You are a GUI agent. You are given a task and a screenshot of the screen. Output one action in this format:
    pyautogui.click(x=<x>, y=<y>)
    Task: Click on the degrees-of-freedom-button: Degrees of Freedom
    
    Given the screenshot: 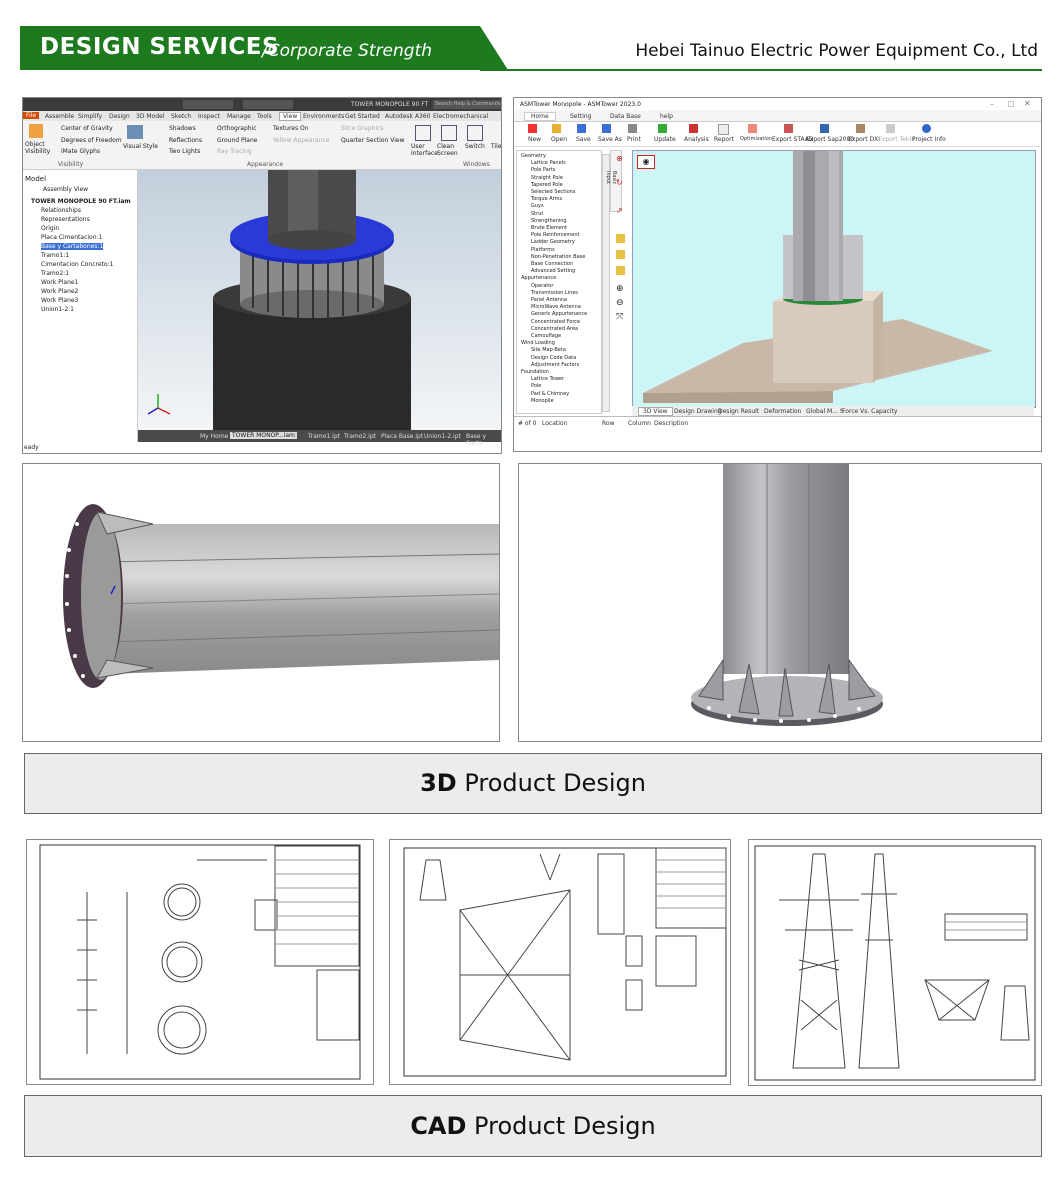 What is the action you would take?
    pyautogui.click(x=91, y=140)
    